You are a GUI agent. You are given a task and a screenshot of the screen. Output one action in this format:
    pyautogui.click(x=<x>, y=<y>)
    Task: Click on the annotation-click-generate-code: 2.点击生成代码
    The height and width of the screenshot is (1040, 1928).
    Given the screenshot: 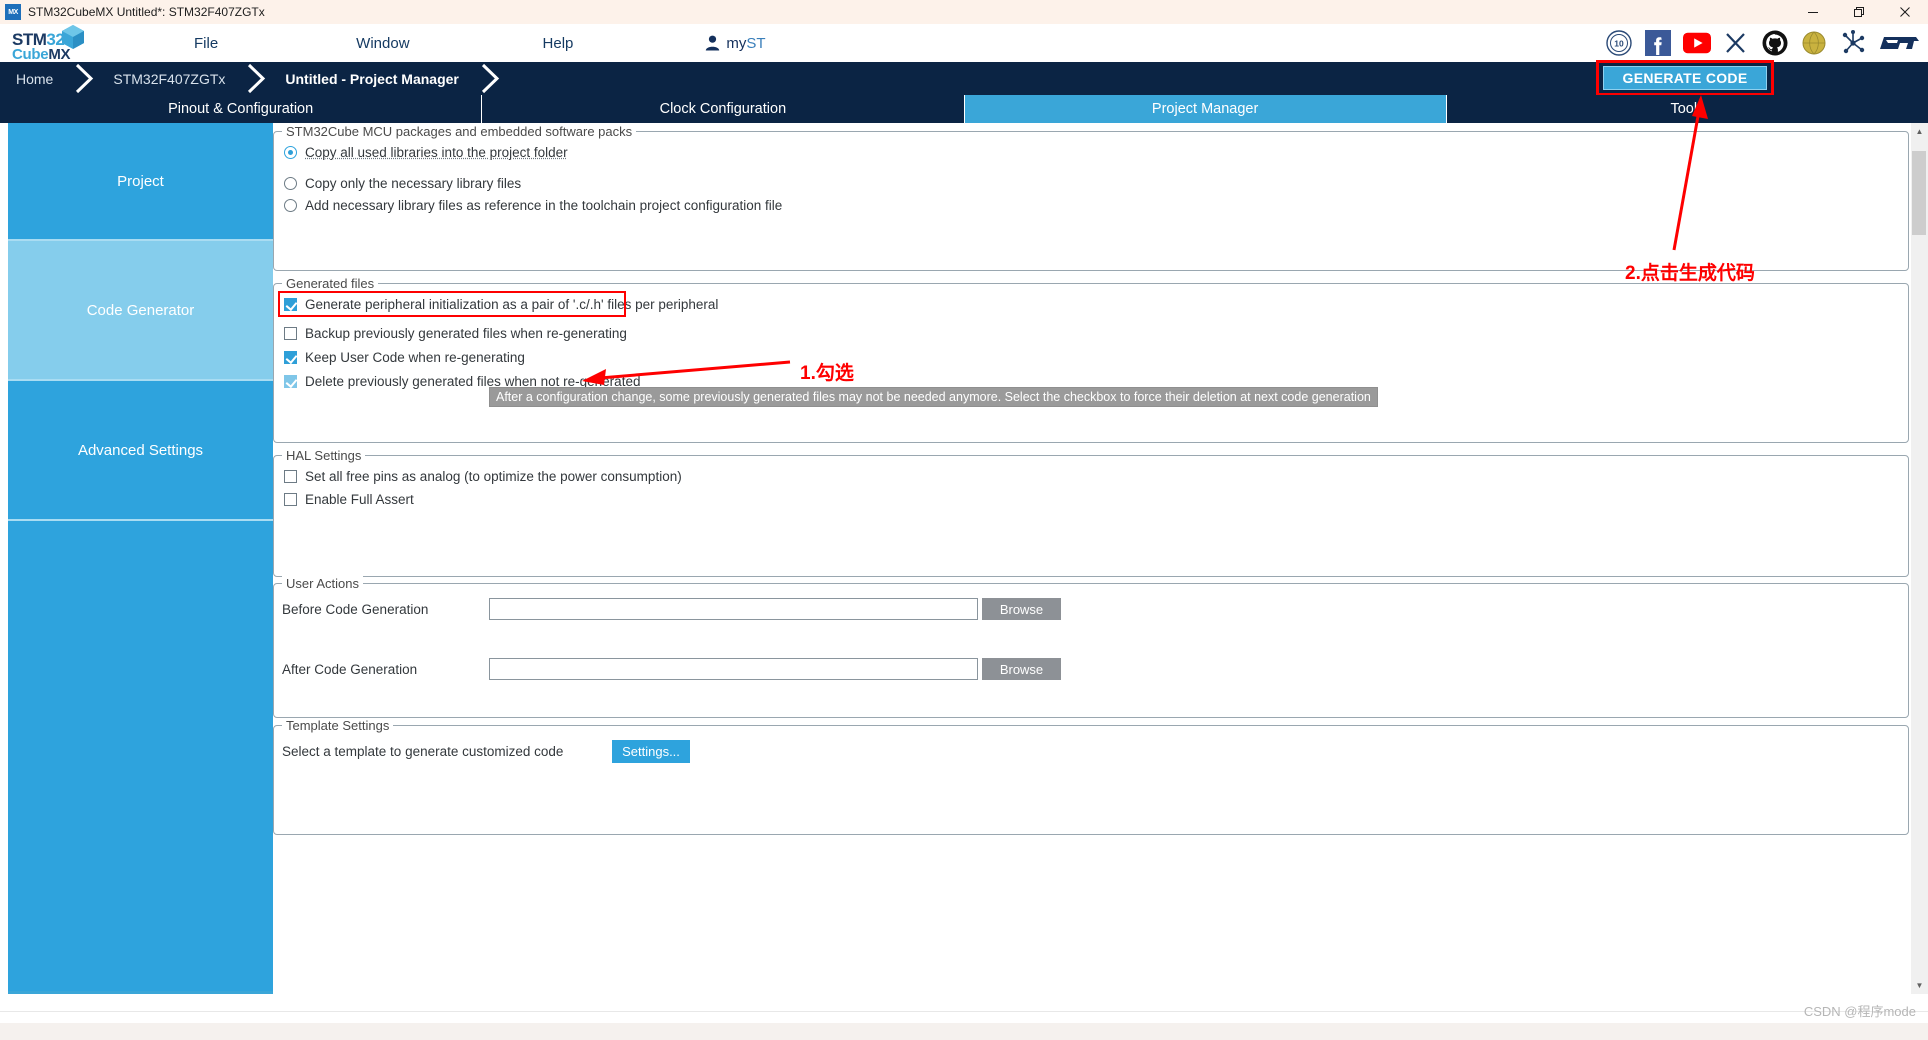 What is the action you would take?
    pyautogui.click(x=1690, y=273)
    